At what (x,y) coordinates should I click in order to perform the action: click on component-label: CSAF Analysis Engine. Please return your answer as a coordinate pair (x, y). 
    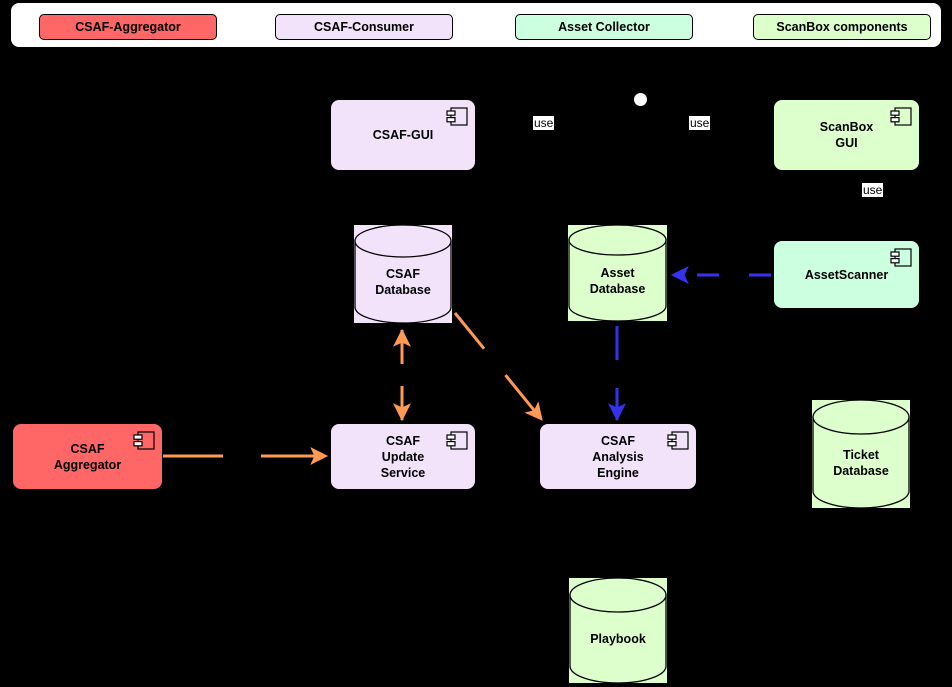
    Looking at the image, I should click on (618, 456).